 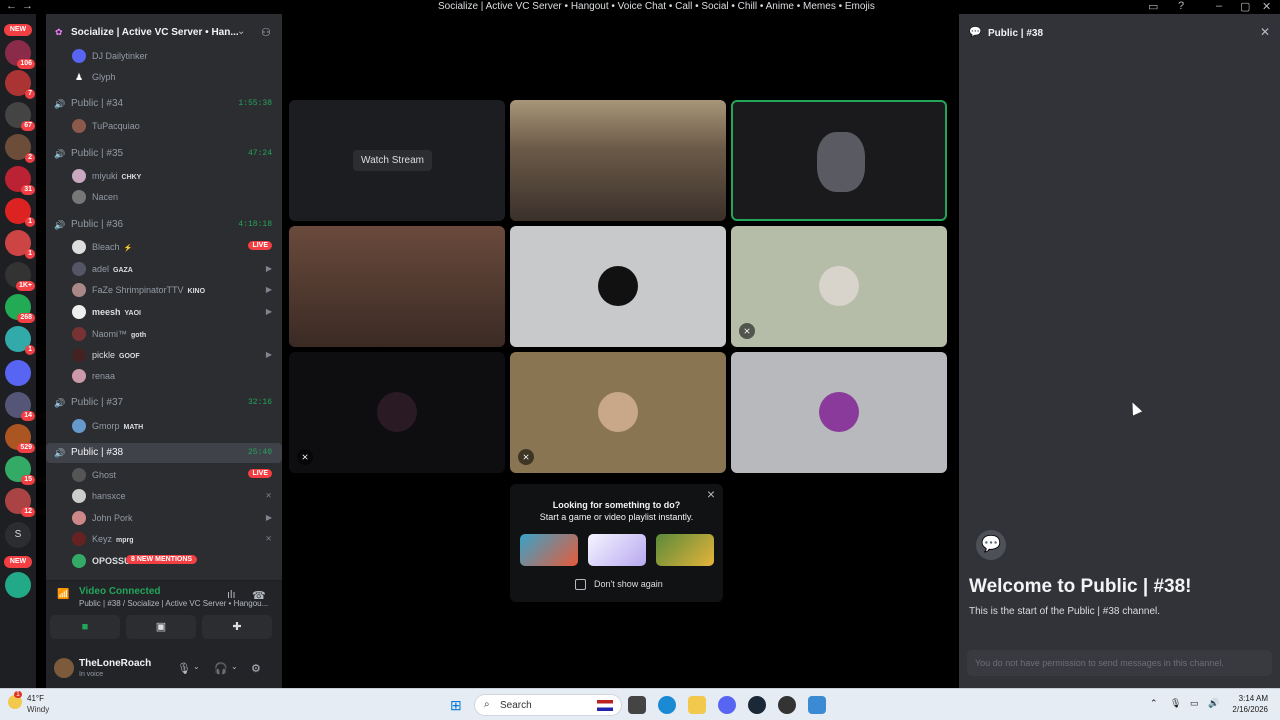 I want to click on close-window-button: ✕, so click(x=1266, y=6).